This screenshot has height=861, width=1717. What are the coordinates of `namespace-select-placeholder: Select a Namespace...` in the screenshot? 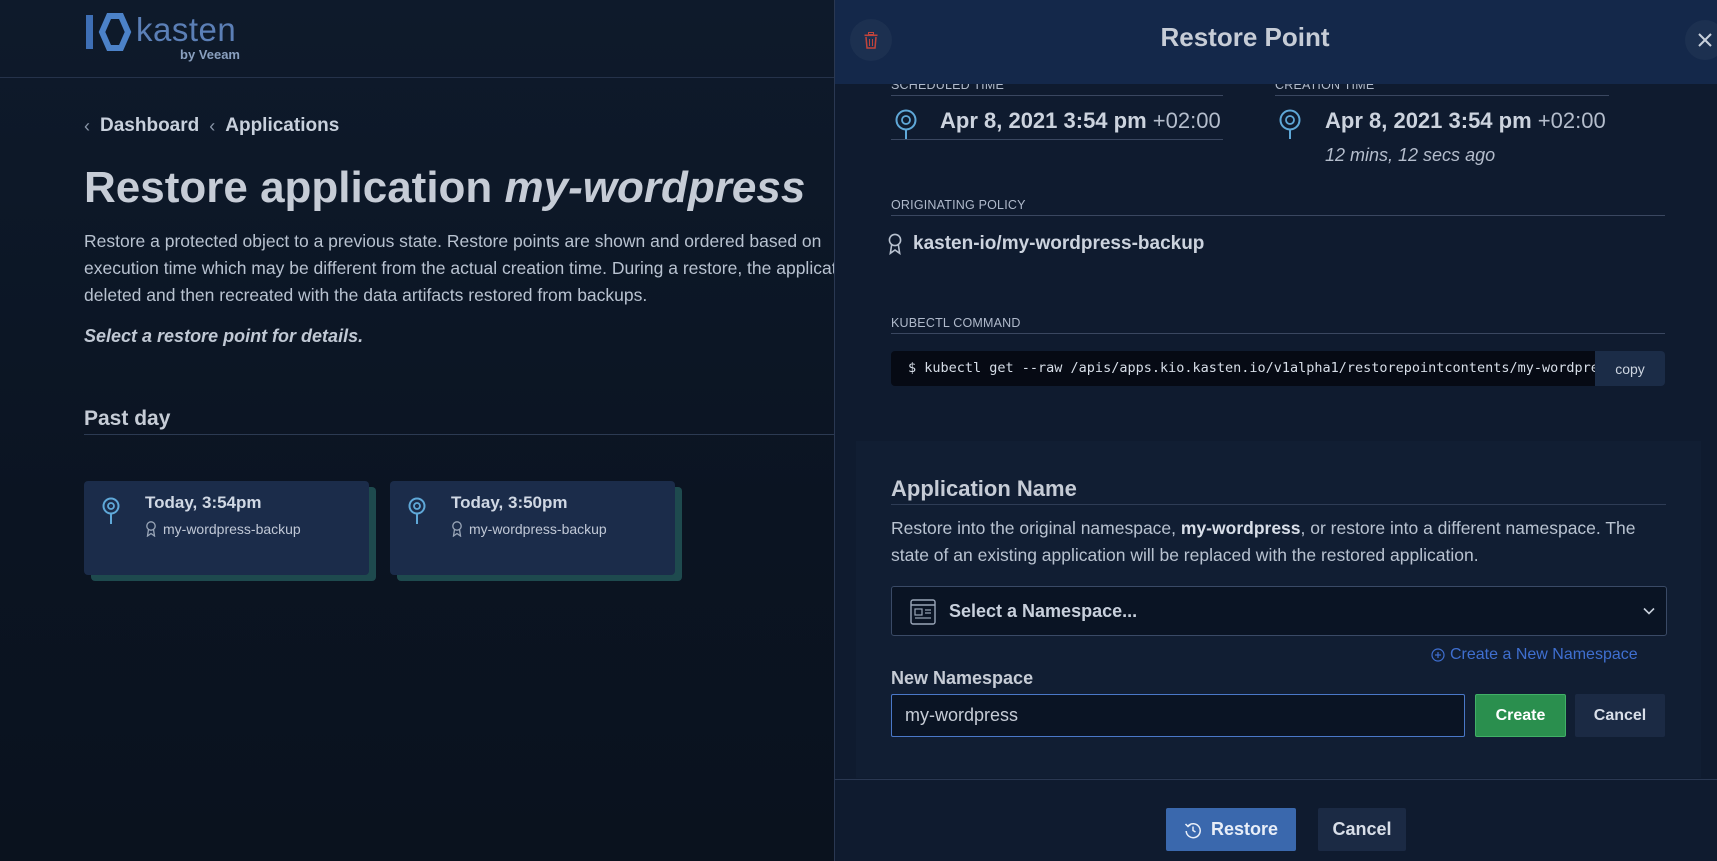 It's located at (1043, 611).